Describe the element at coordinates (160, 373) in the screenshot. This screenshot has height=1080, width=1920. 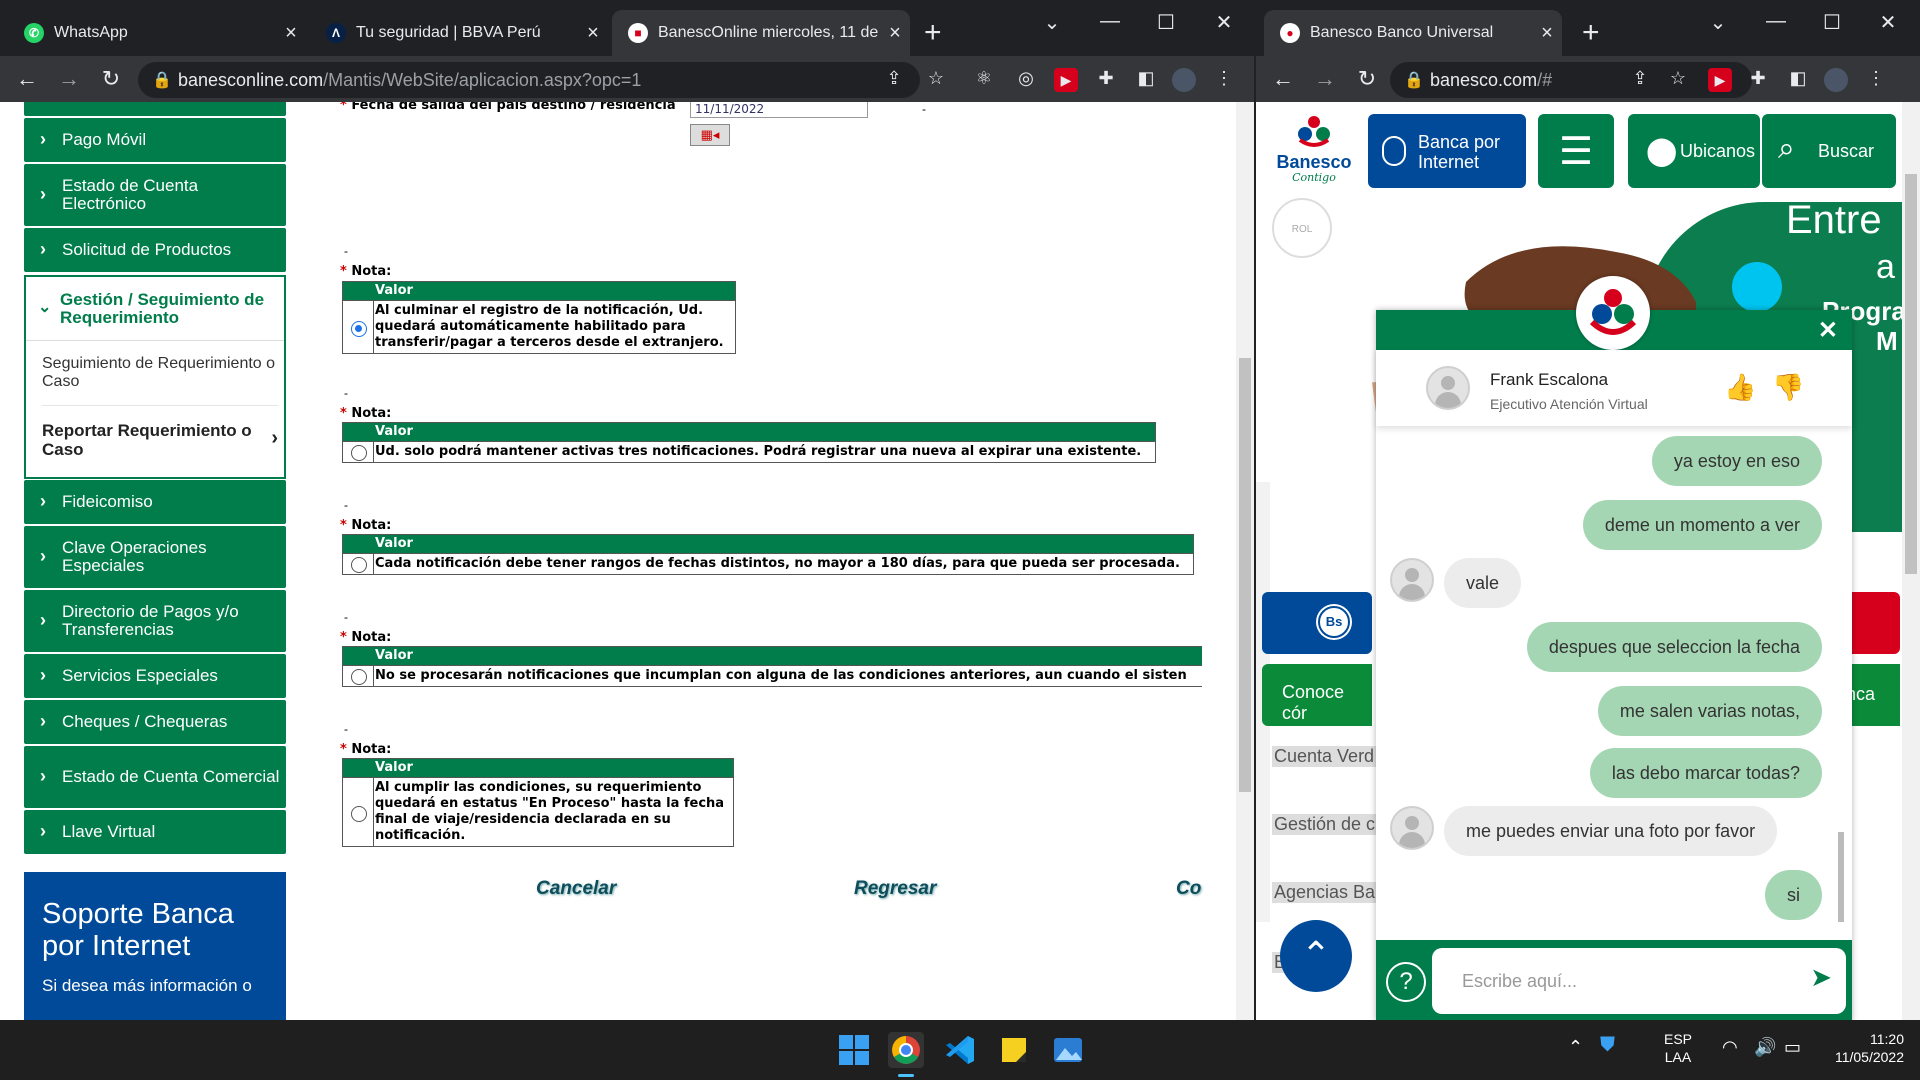
I see `submenu-seguimiento: Seguimiento de Requerimiento o Caso` at that location.